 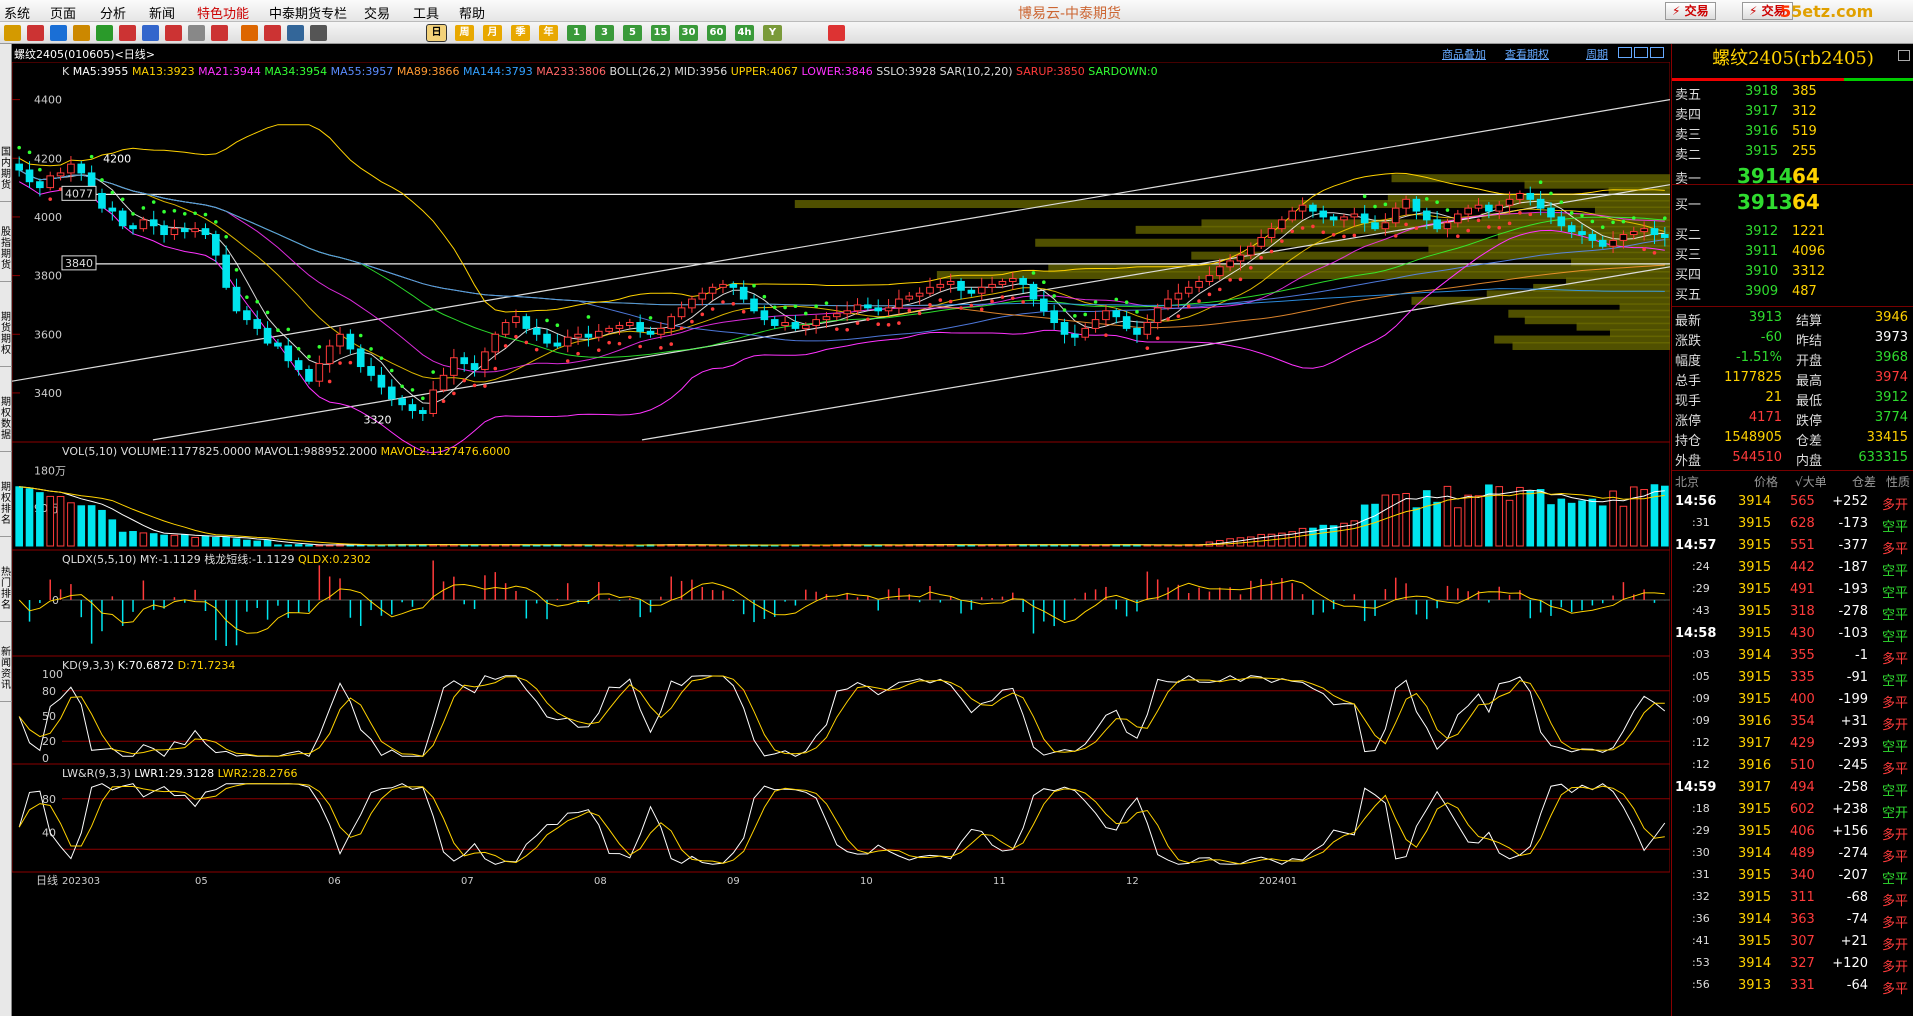 What do you see at coordinates (6, 253) in the screenshot?
I see `side-tab-index-futures: 股指期货` at bounding box center [6, 253].